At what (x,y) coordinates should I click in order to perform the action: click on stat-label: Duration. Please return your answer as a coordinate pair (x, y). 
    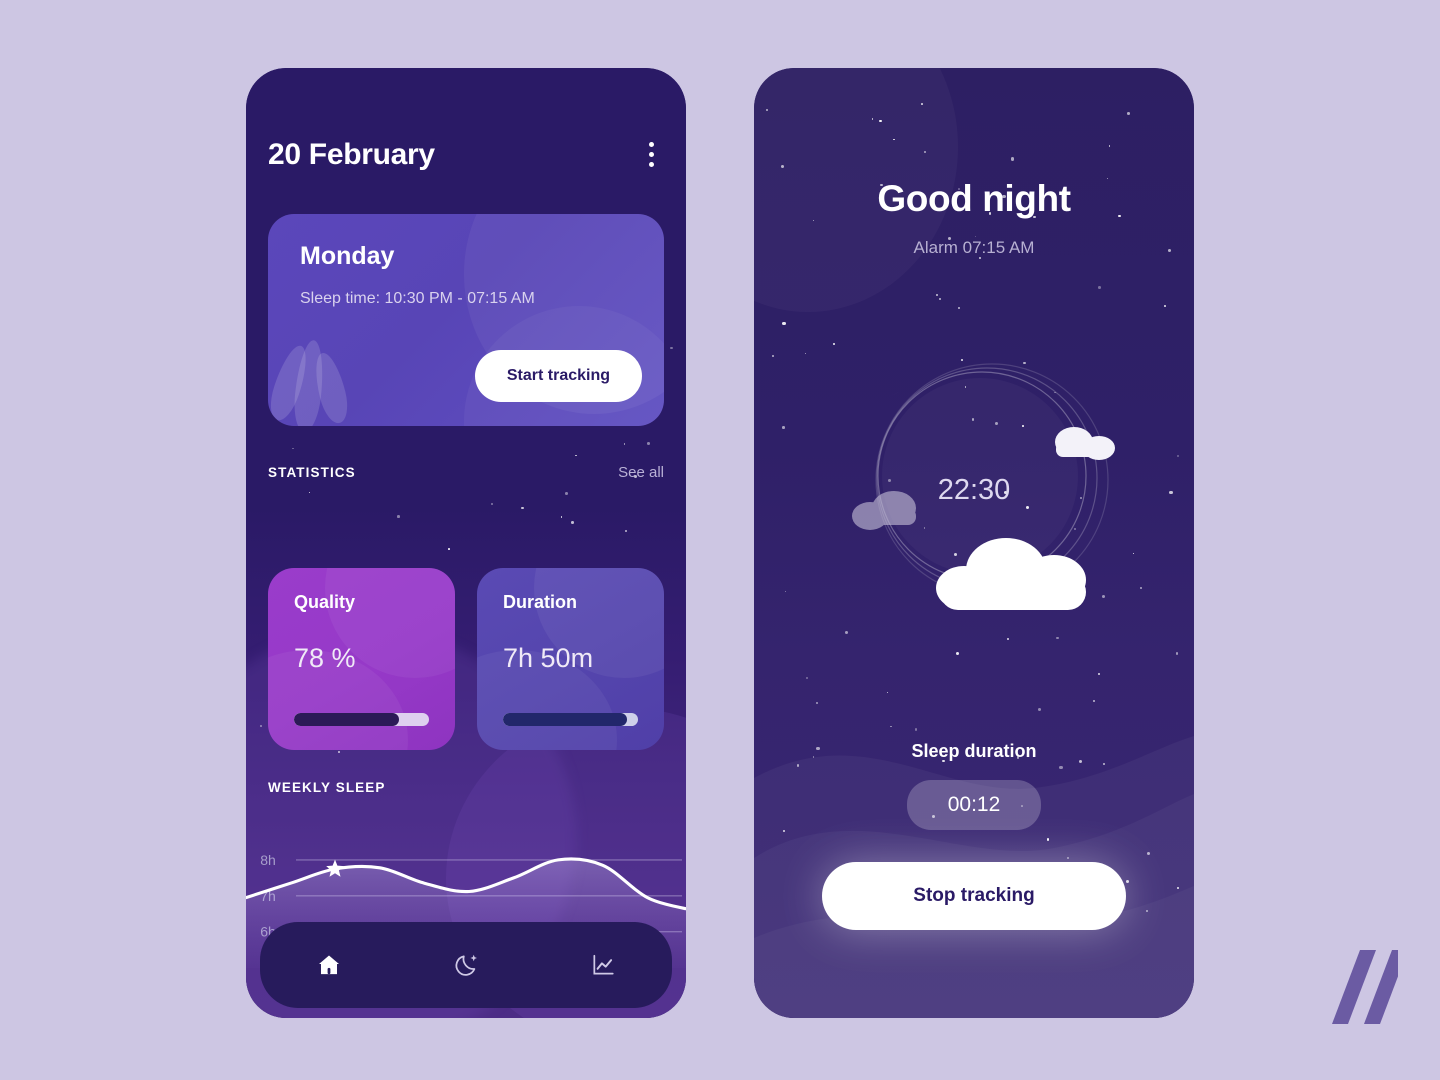
    Looking at the image, I should click on (540, 602).